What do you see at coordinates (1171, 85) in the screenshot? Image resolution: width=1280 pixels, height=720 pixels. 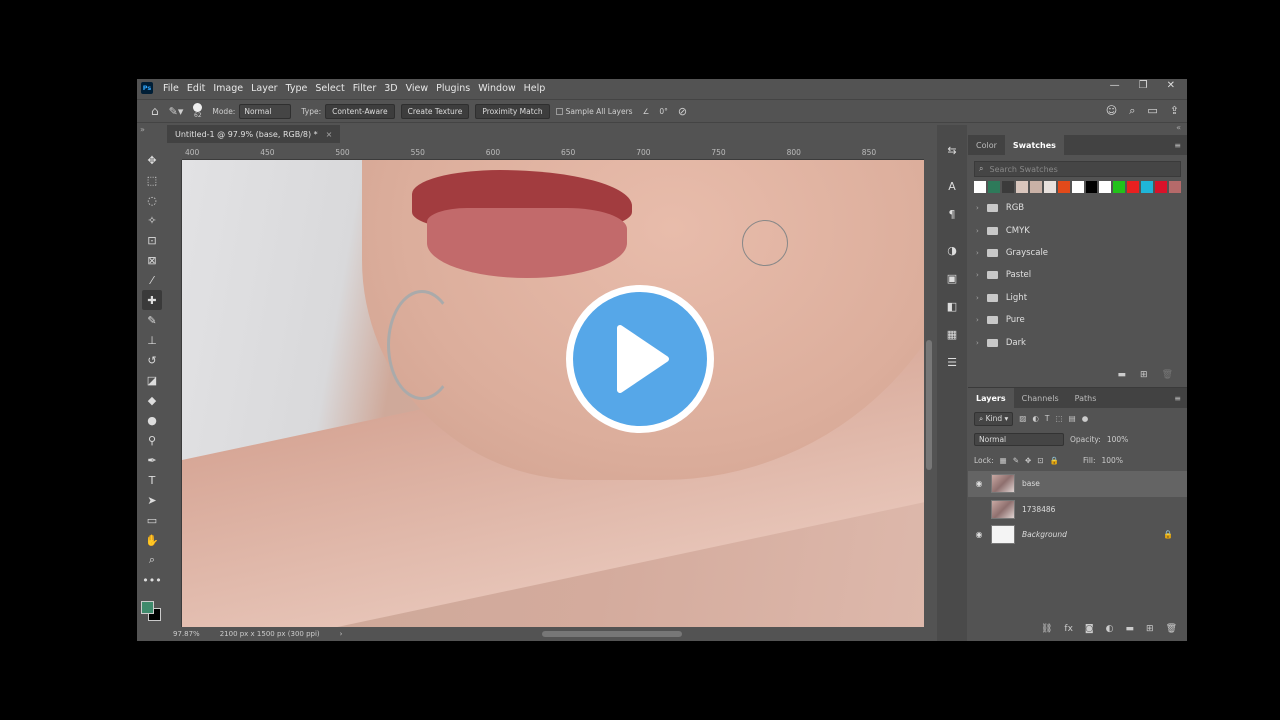 I see `close-button: ✕` at bounding box center [1171, 85].